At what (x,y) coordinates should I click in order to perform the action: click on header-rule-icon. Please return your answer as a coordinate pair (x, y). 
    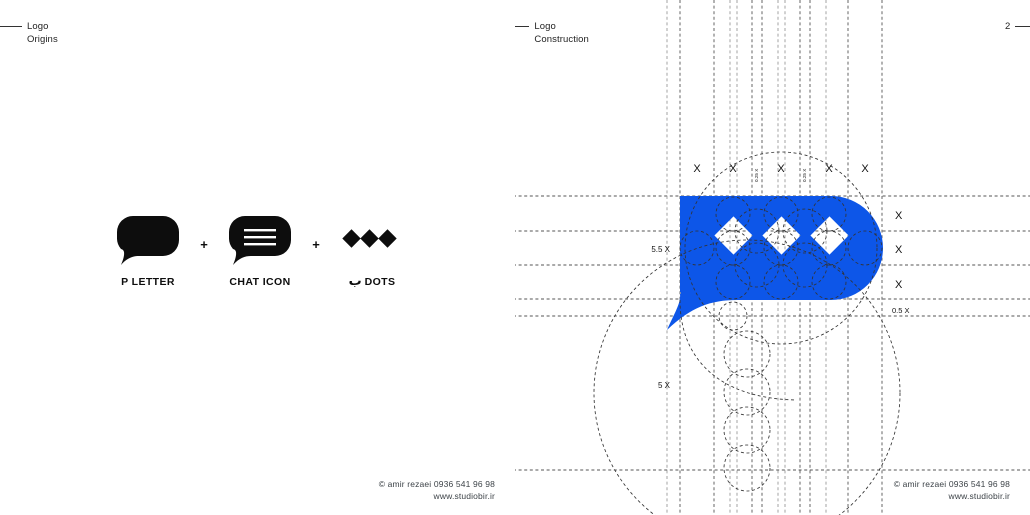
    Looking at the image, I should click on (11, 26).